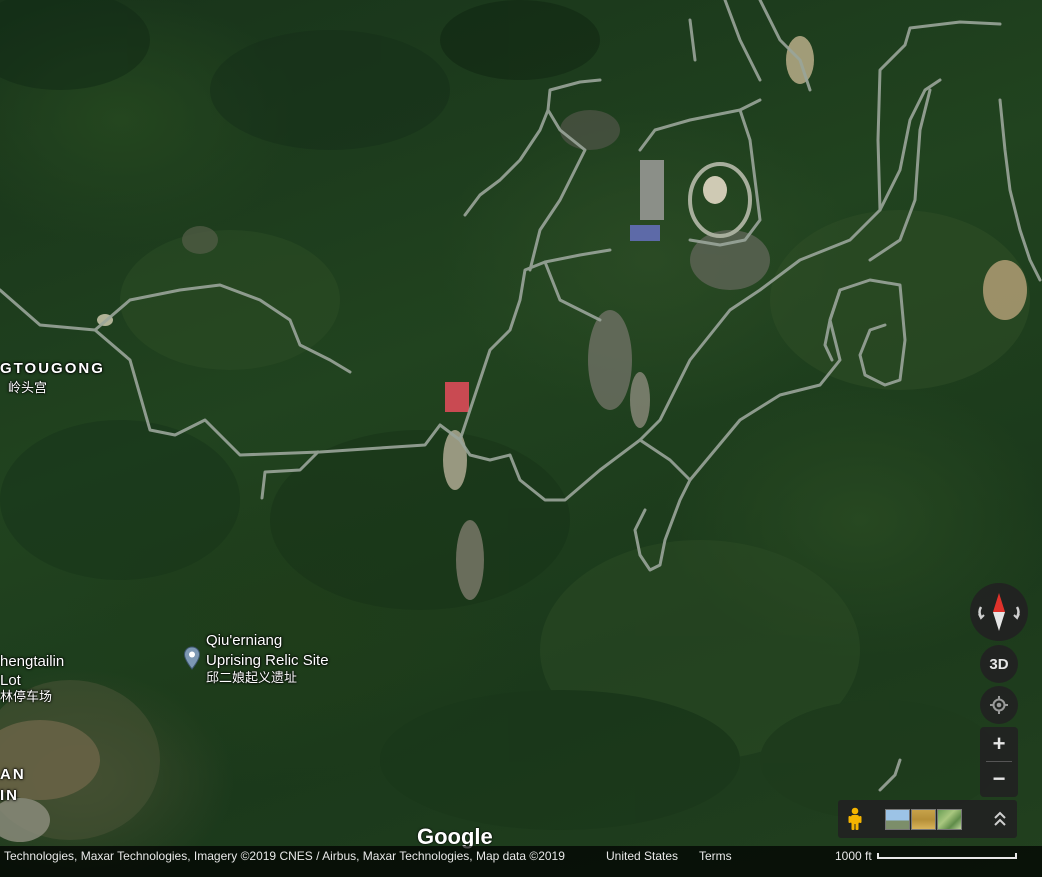 This screenshot has width=1042, height=877. What do you see at coordinates (855, 819) in the screenshot?
I see `pegman-icon` at bounding box center [855, 819].